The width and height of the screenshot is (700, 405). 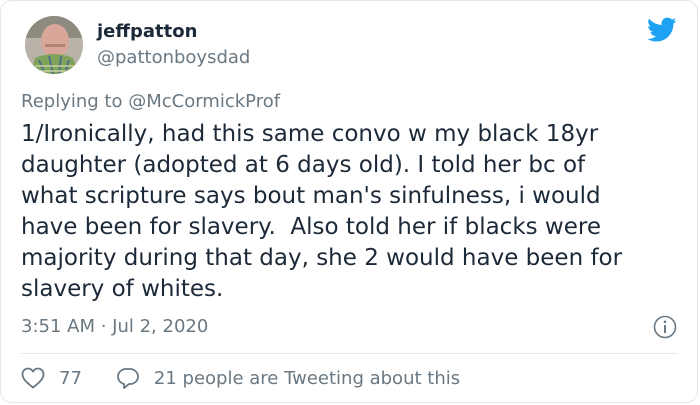 I want to click on divider, so click(x=349, y=353).